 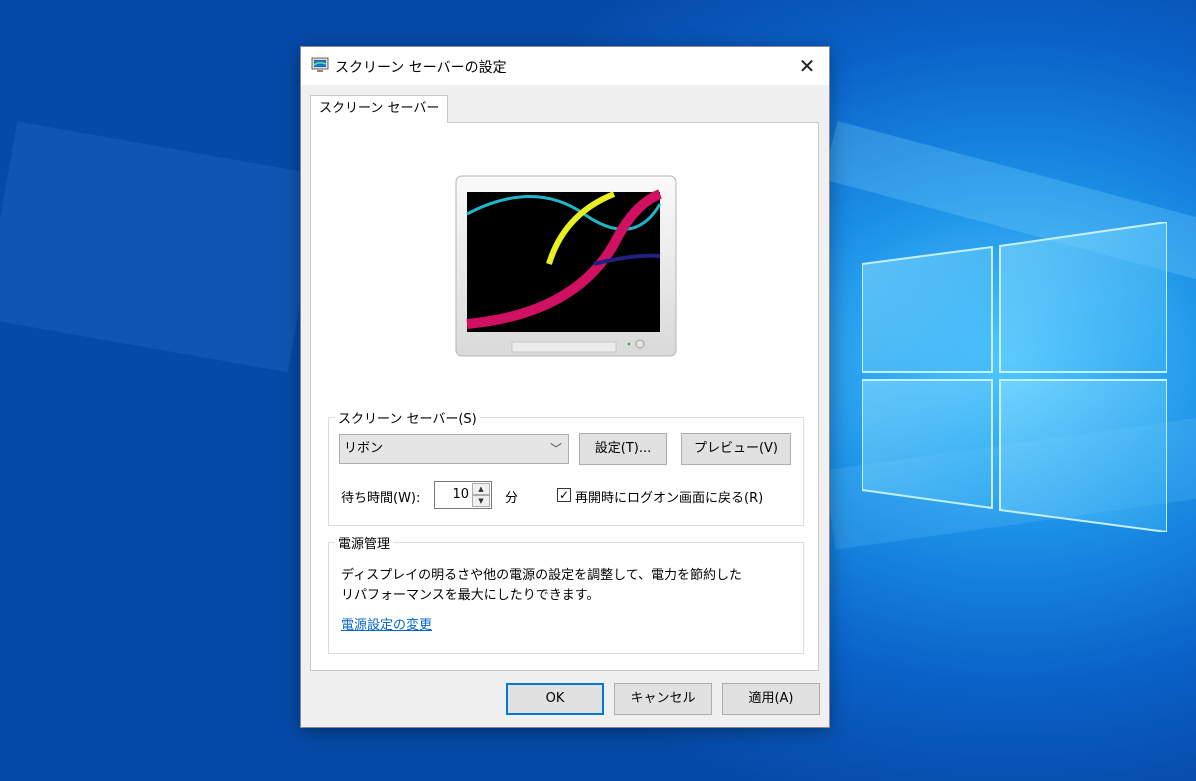 I want to click on power-settings-link: 電源設定の変更, so click(x=386, y=623).